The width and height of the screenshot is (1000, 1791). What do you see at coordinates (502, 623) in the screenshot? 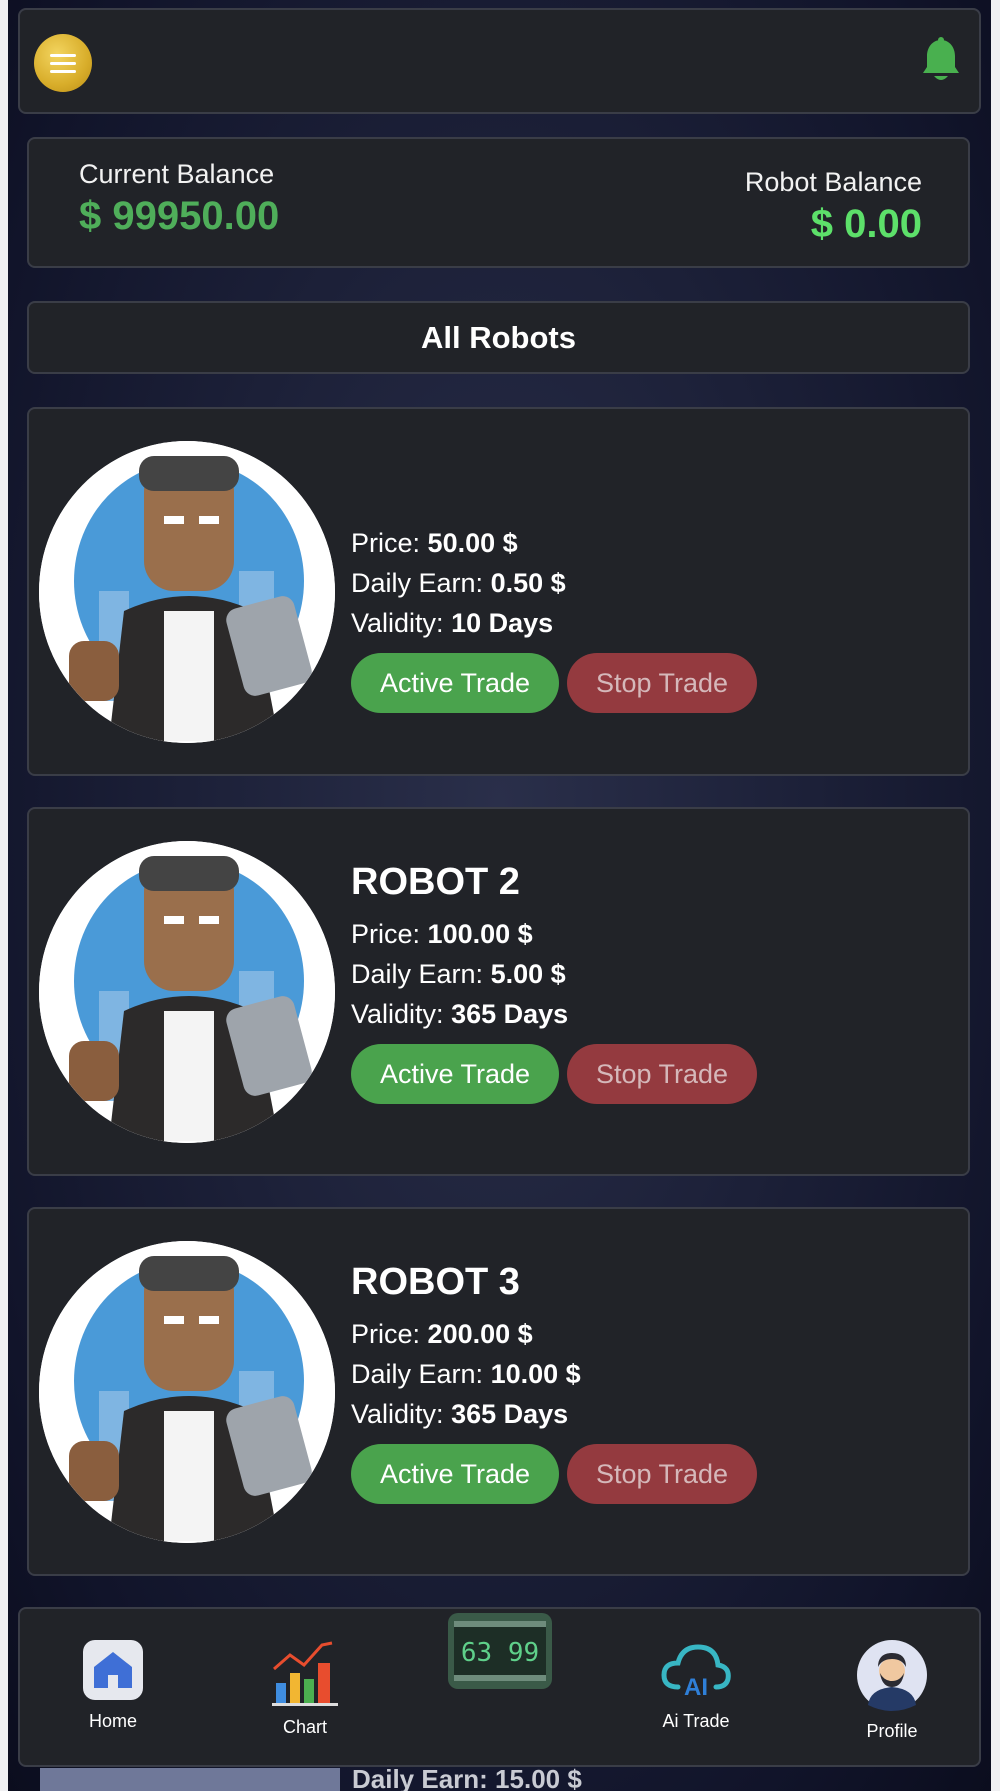
I see `validity-value: 10 Days` at bounding box center [502, 623].